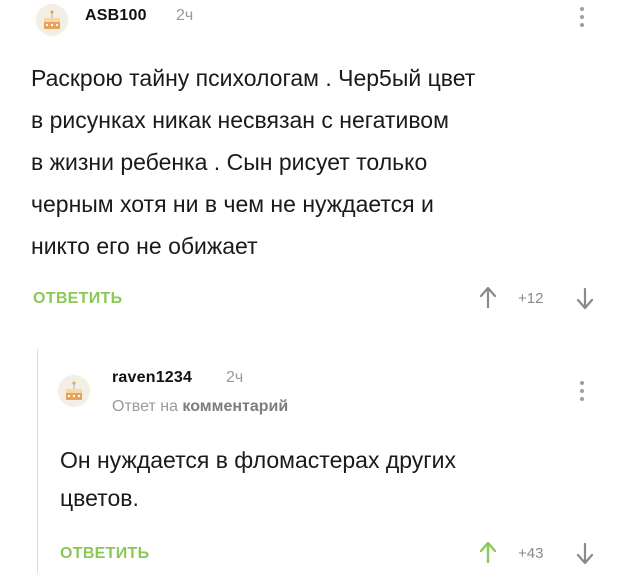 The image size is (620, 573). What do you see at coordinates (235, 406) in the screenshot?
I see `reply-to-link: комментарий` at bounding box center [235, 406].